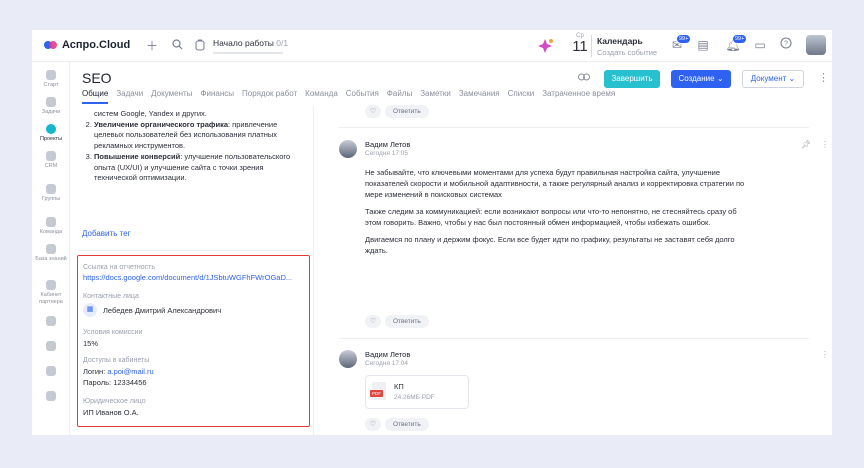 Image resolution: width=864 pixels, height=468 pixels. What do you see at coordinates (113, 332) in the screenshot?
I see `commission-label: Условия комиссии` at bounding box center [113, 332].